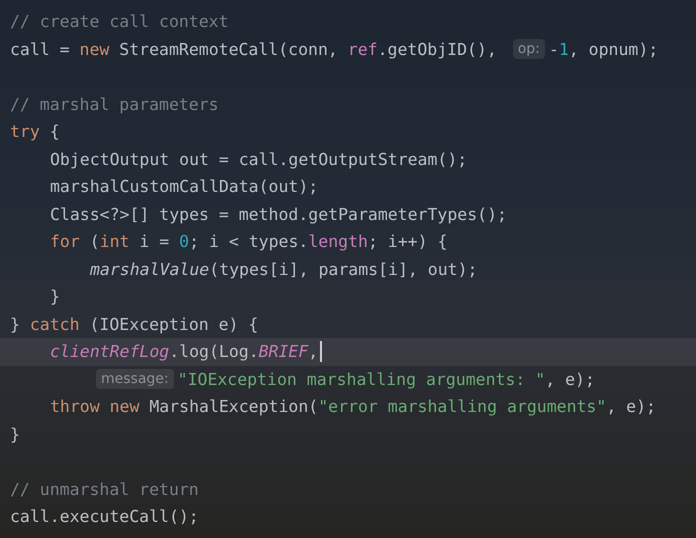 The width and height of the screenshot is (696, 538). I want to click on code-text: marshalCustomCallData(out);, so click(184, 186).